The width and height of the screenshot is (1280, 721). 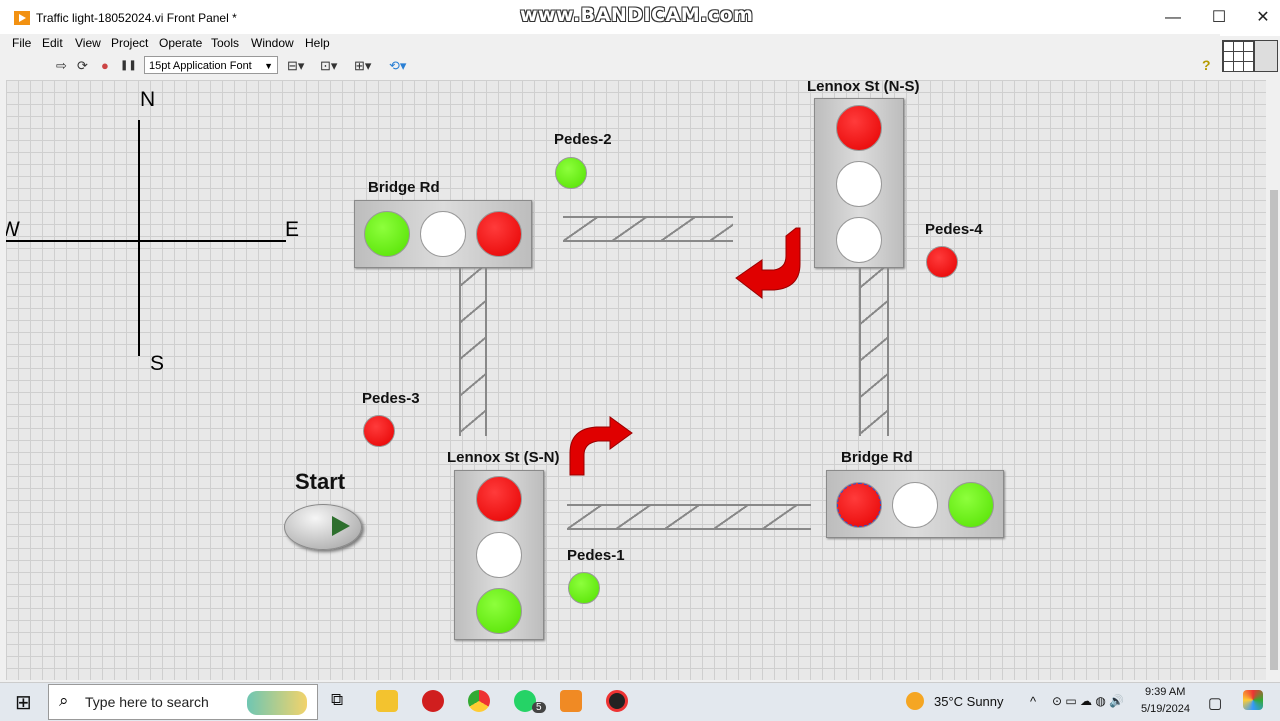 I want to click on start-label: Start, so click(x=320, y=481).